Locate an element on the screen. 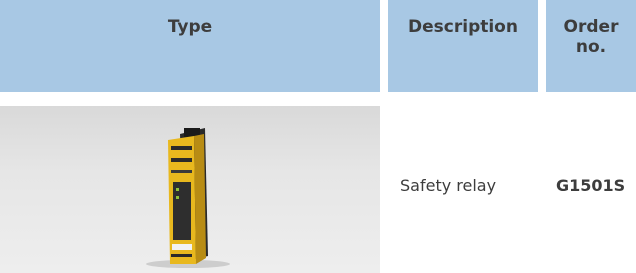 This screenshot has height=273, width=636. column-header-order-line2: no. is located at coordinates (591, 47).